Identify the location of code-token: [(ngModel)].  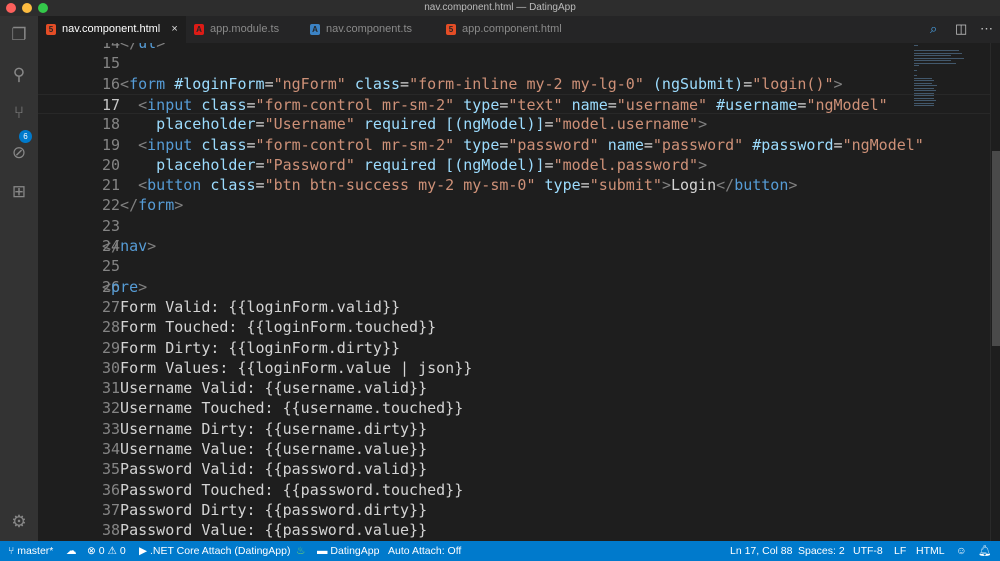
(490, 124).